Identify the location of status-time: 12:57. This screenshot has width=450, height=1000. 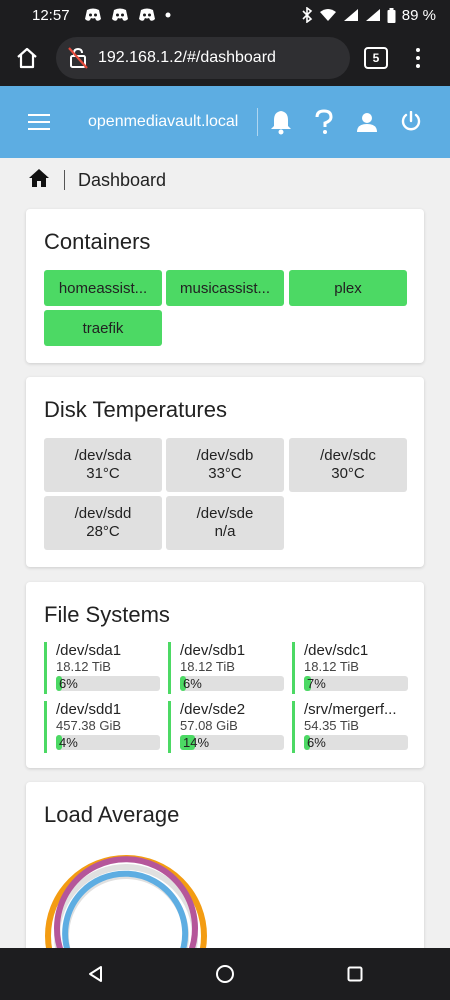
(51, 15).